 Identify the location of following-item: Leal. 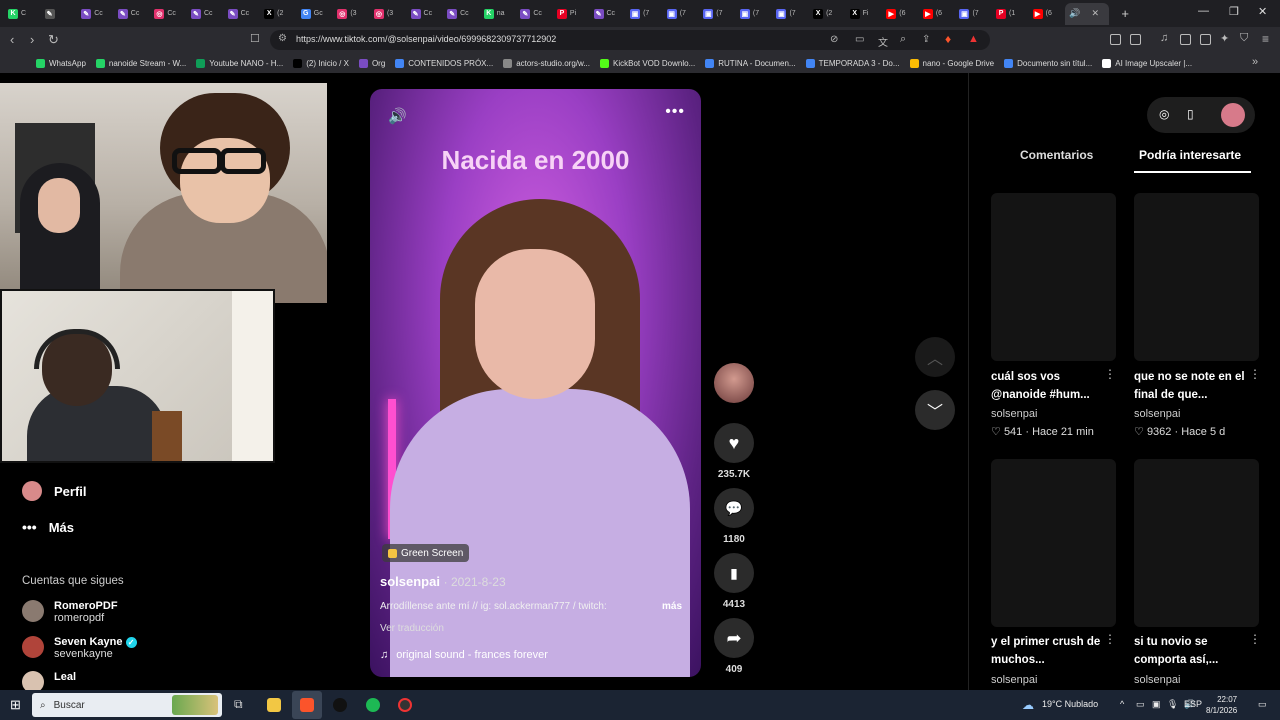
(49, 680).